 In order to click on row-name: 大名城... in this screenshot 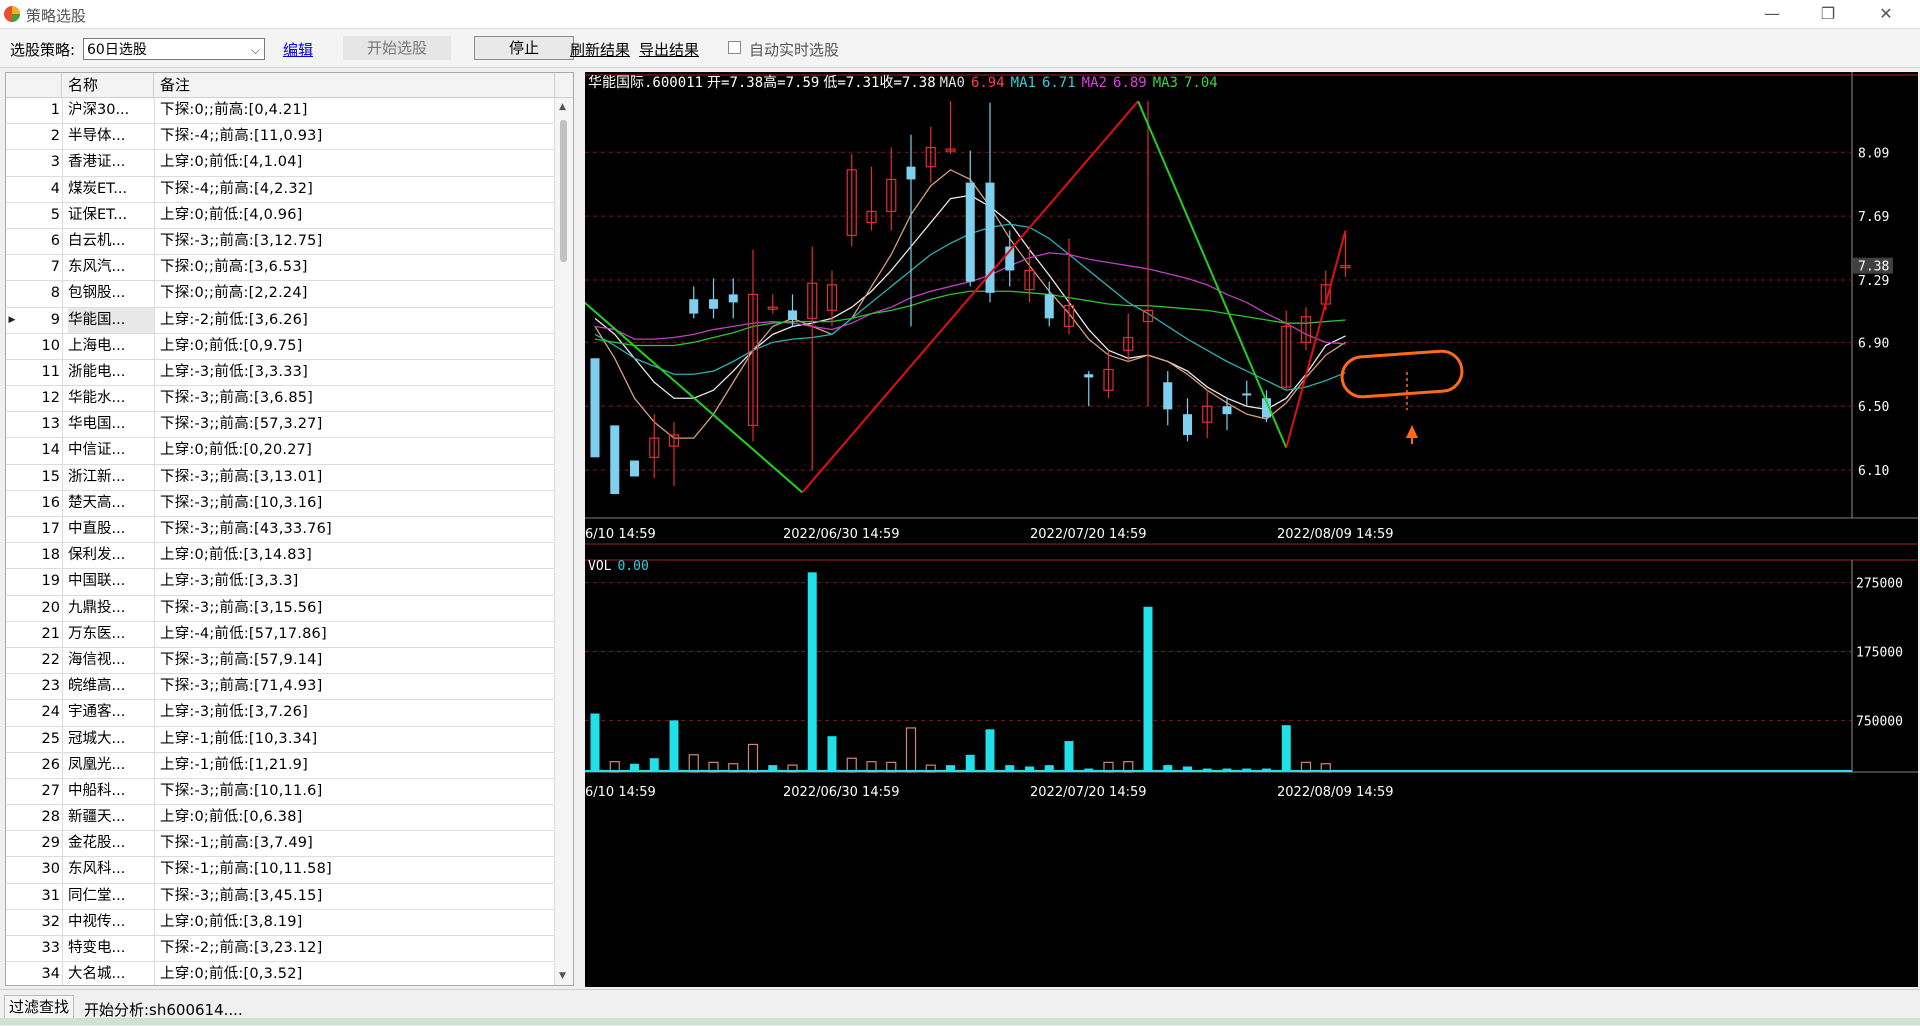, I will do `click(111, 973)`.